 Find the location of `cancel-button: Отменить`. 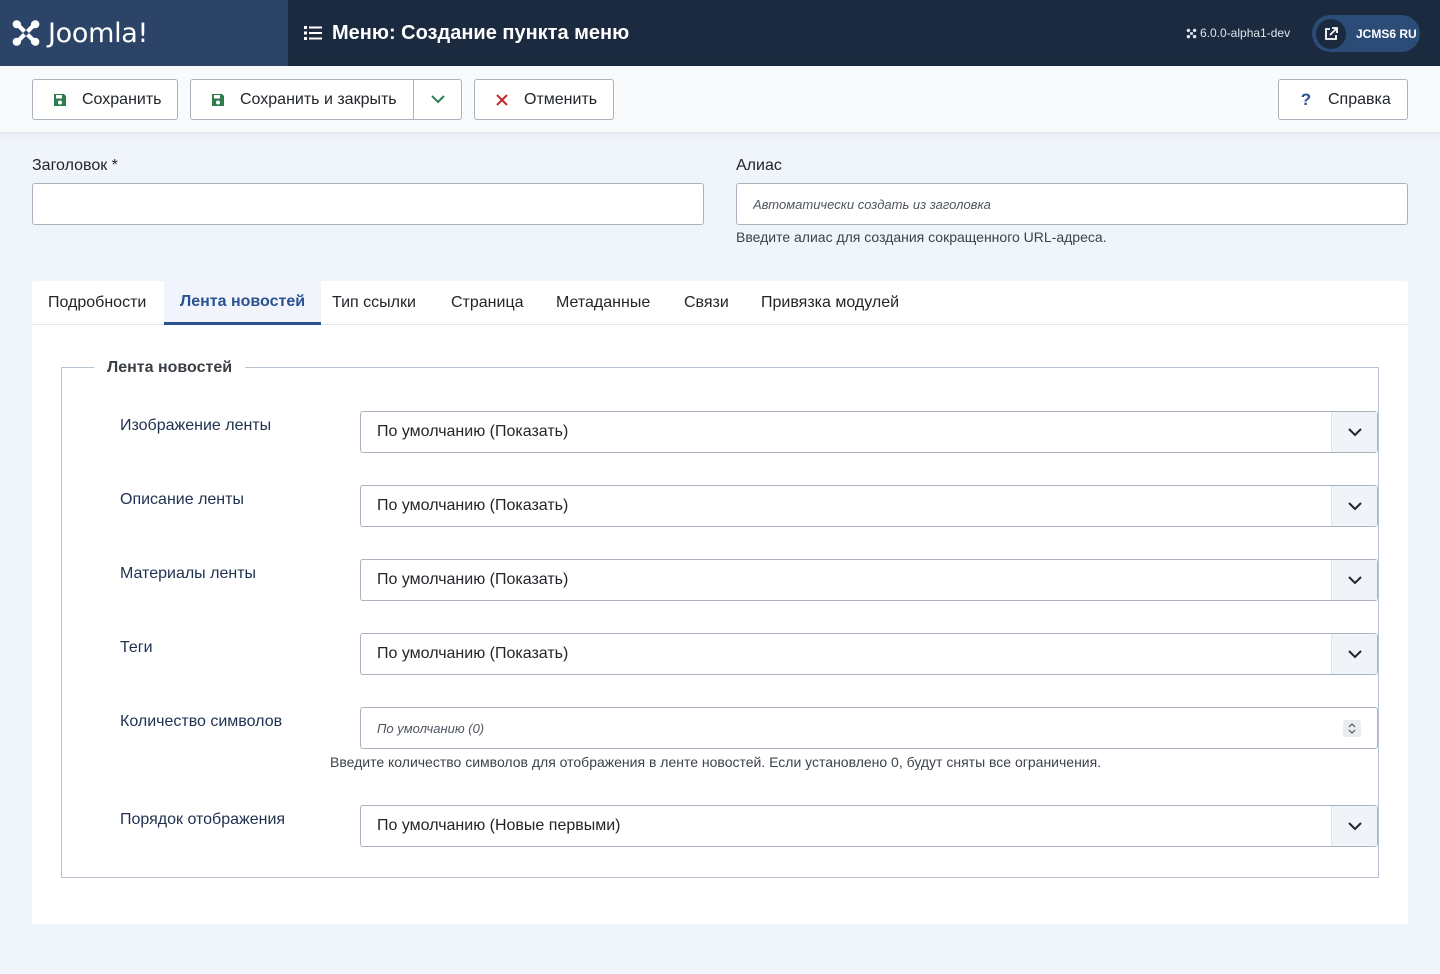

cancel-button: Отменить is located at coordinates (544, 99).